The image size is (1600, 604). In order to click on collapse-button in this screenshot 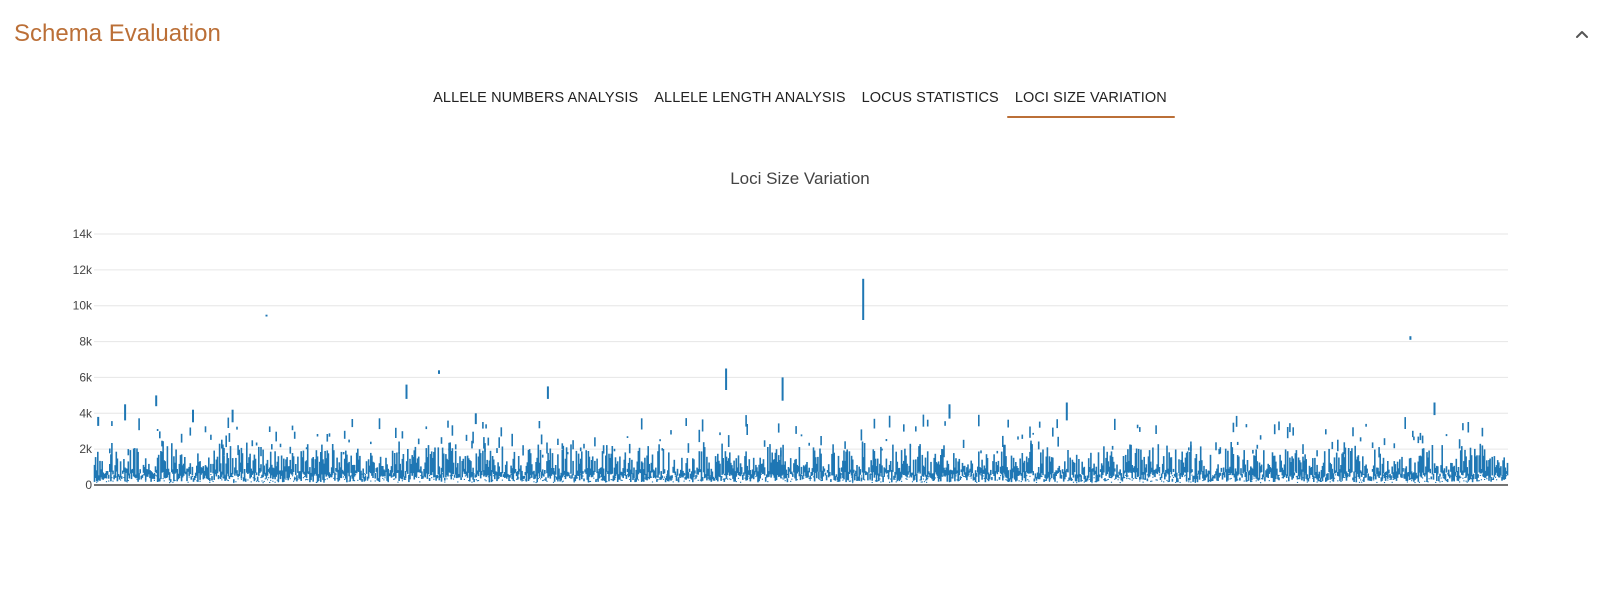, I will do `click(1582, 36)`.